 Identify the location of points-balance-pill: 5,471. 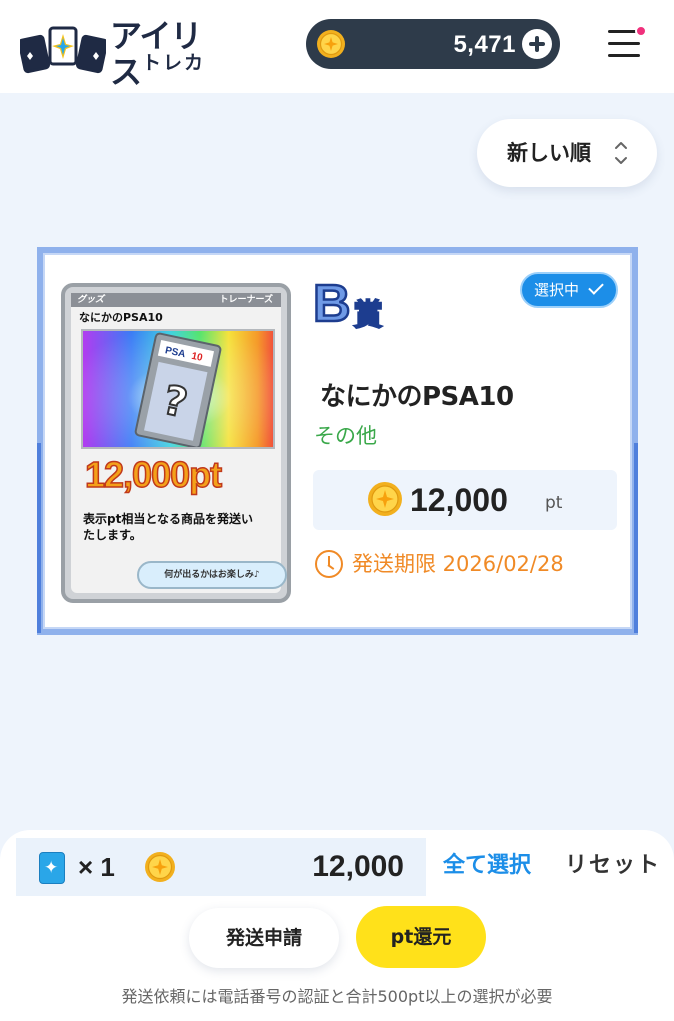
(433, 44).